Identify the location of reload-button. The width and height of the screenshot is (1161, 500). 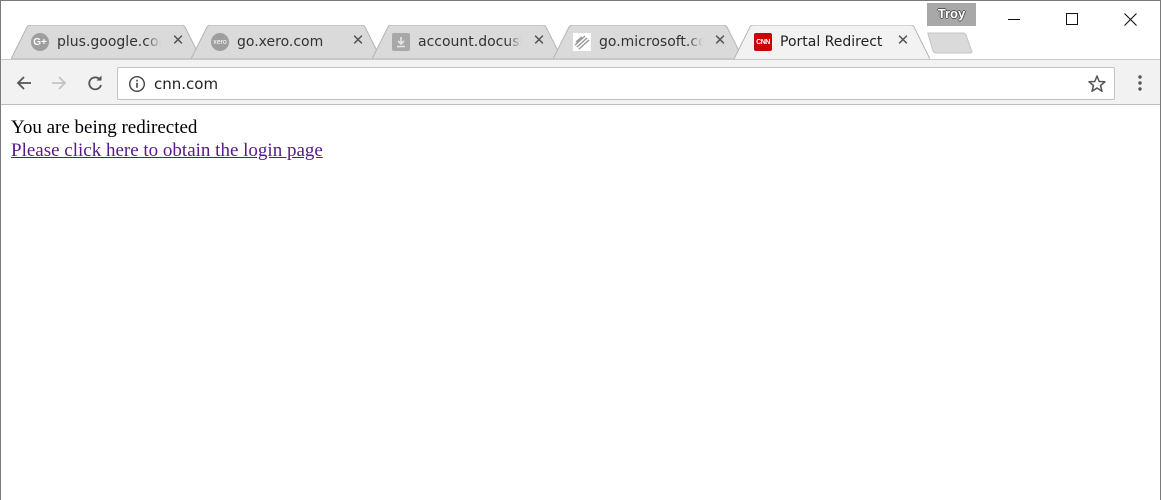
(95, 83).